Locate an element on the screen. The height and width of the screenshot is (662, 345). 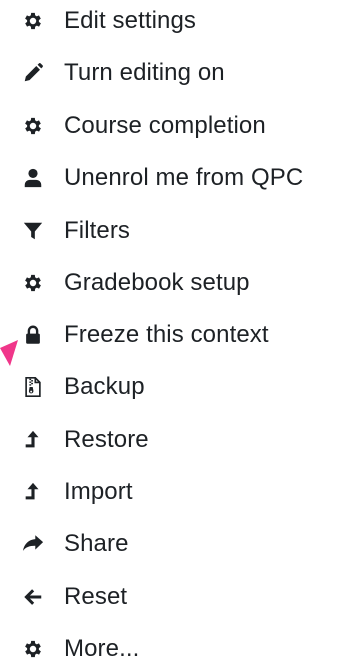
menu-item-label: Gradebook setup is located at coordinates (157, 282).